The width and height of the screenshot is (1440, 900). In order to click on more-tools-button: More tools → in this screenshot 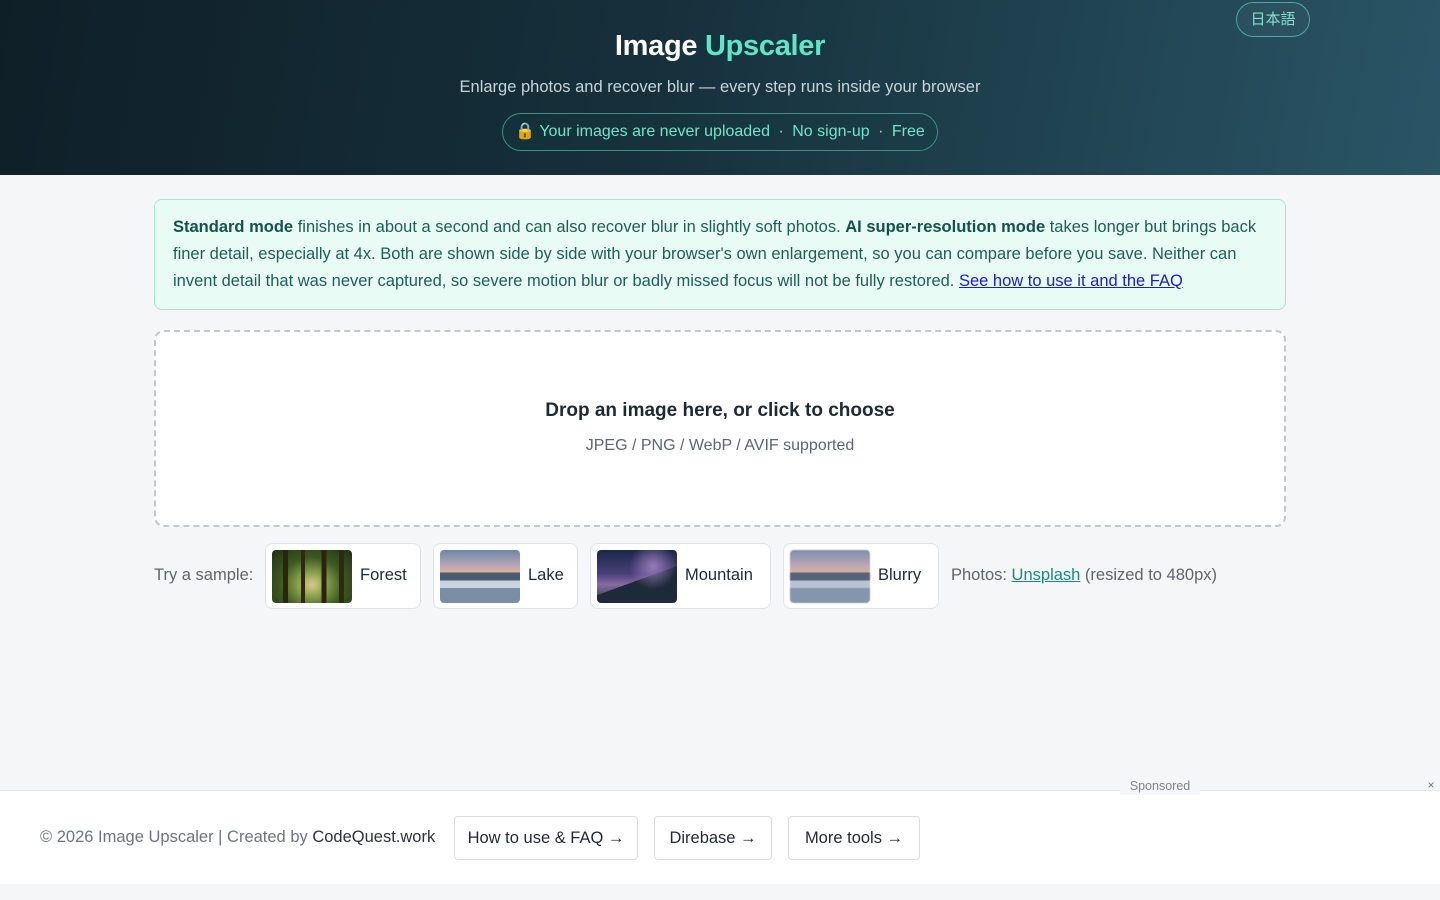, I will do `click(854, 838)`.